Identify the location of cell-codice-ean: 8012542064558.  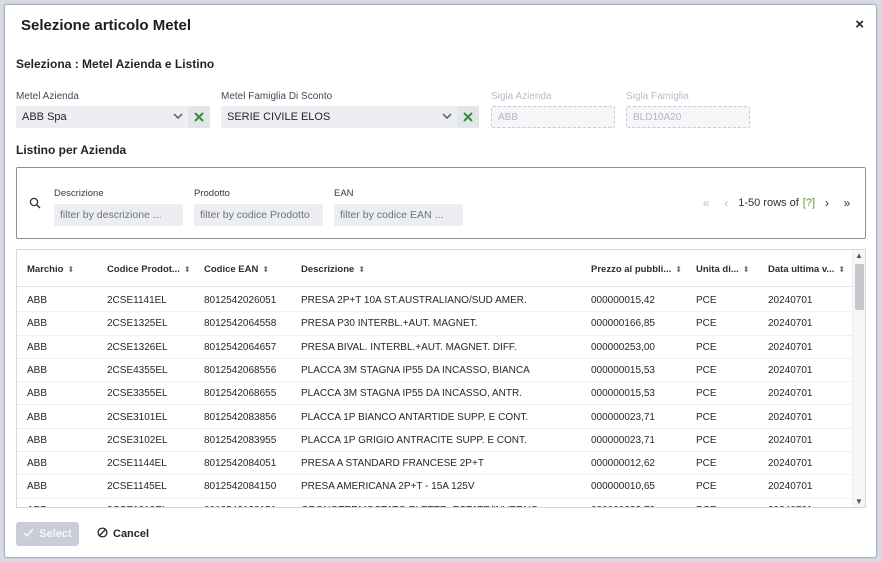
(240, 324).